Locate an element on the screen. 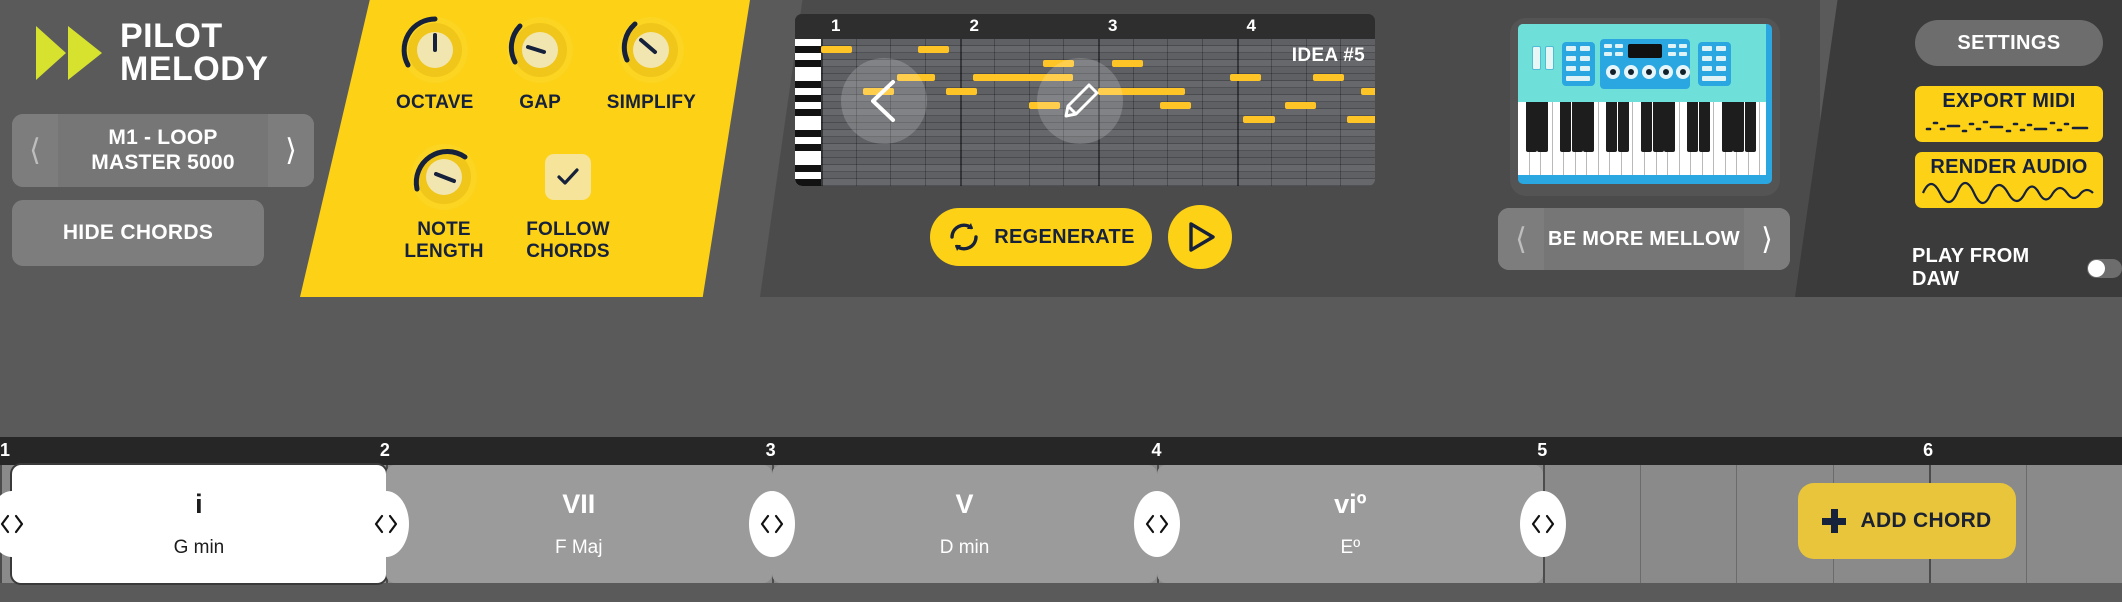 This screenshot has height=602, width=2122. add-chord-button: ADD CHORD is located at coordinates (1907, 521).